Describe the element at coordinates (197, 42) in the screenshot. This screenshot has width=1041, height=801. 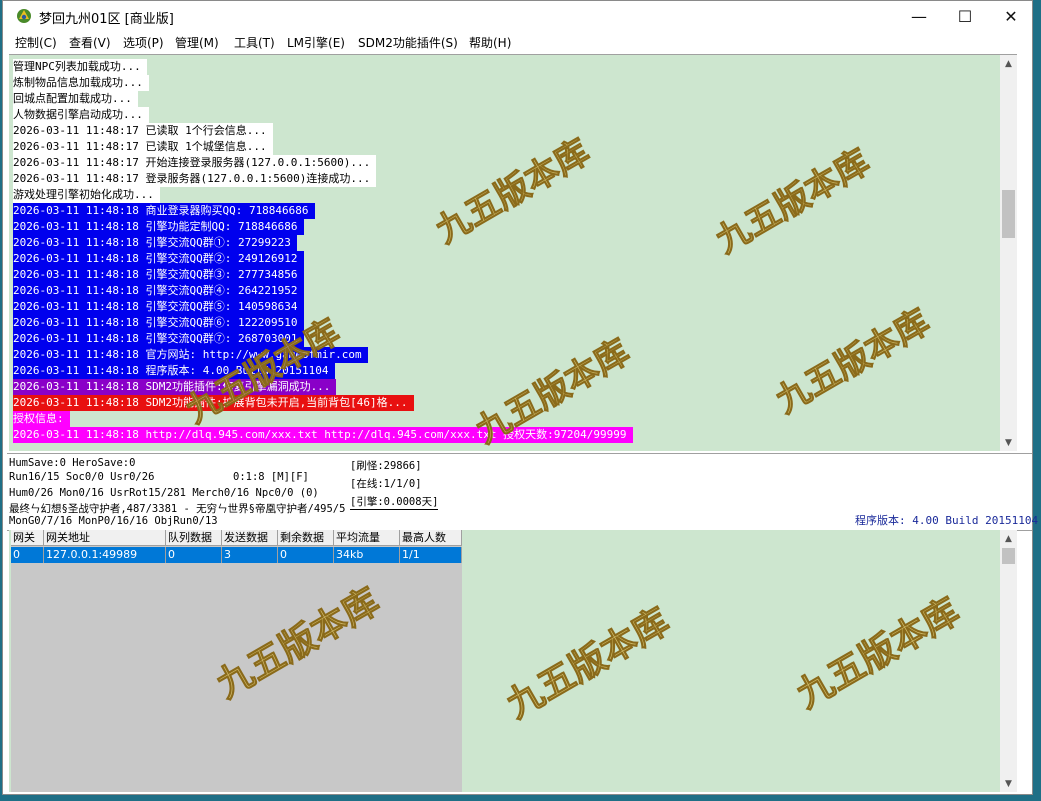
I see `menu-manage: 管理(M)` at that location.